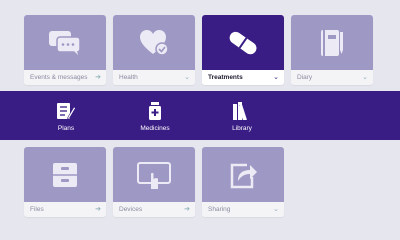 This screenshot has height=240, width=400. What do you see at coordinates (155, 111) in the screenshot?
I see `medicine-bottle-icon` at bounding box center [155, 111].